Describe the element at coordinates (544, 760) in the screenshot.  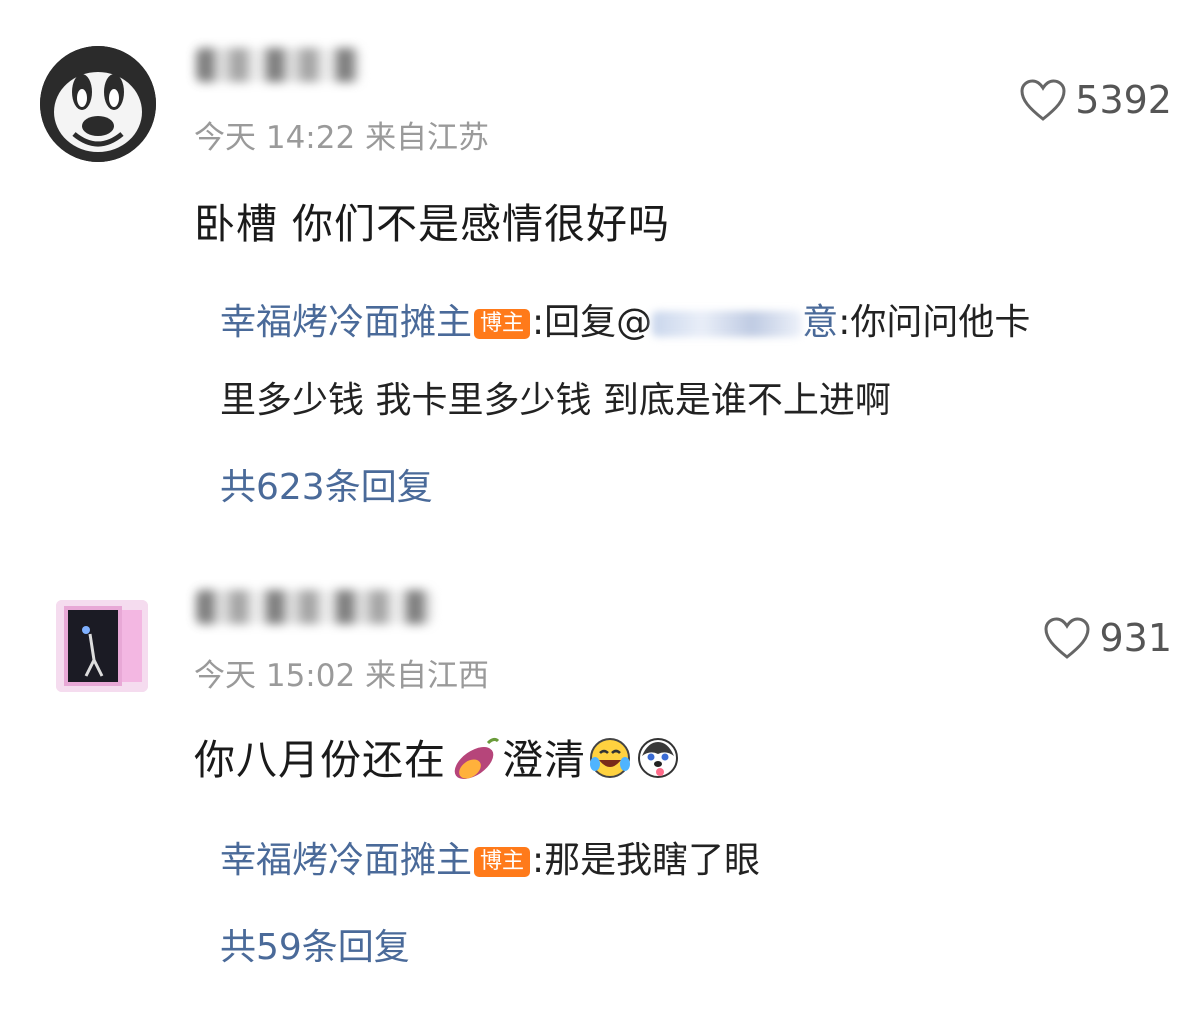
I see `comment-text-after: 澄清` at that location.